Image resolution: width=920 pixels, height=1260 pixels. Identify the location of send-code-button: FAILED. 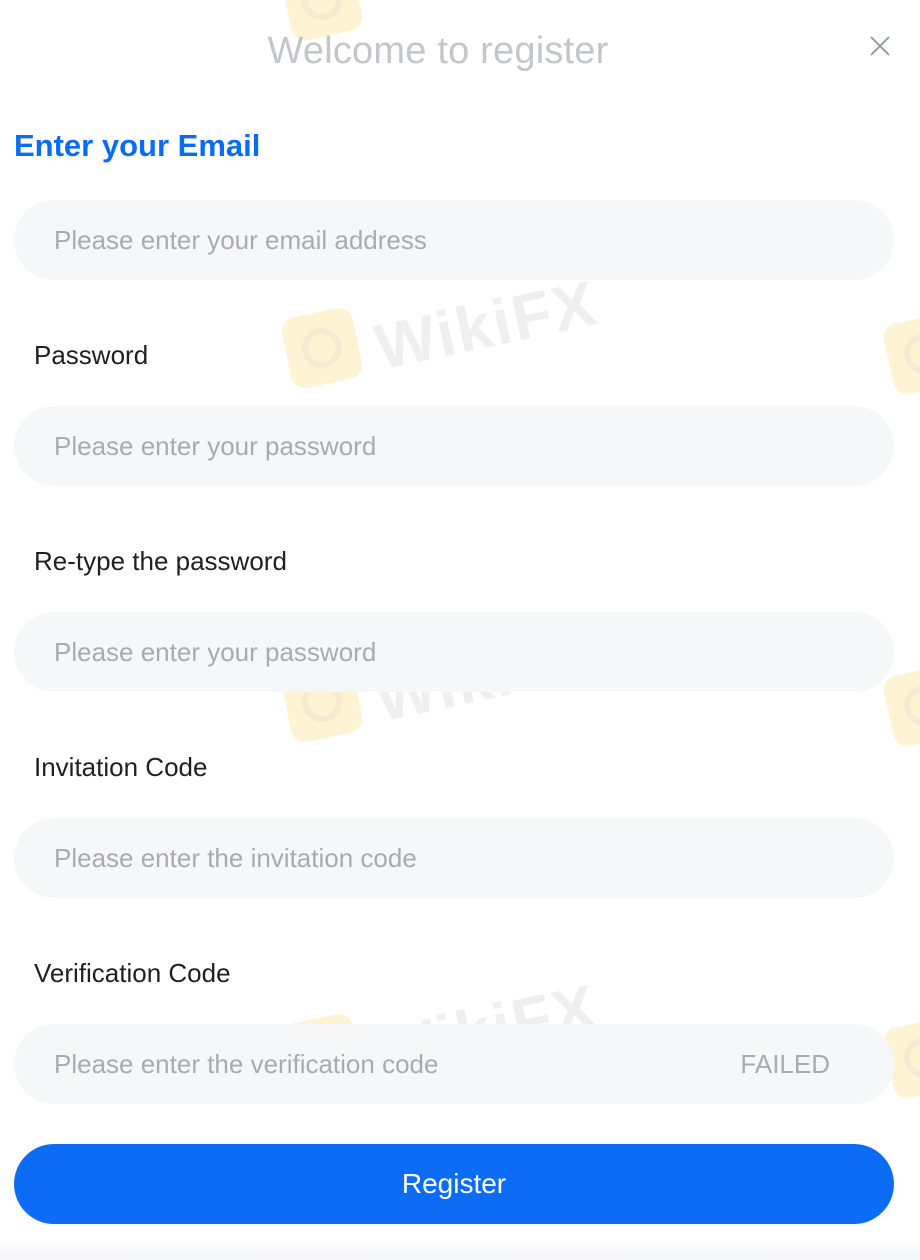
(785, 1064).